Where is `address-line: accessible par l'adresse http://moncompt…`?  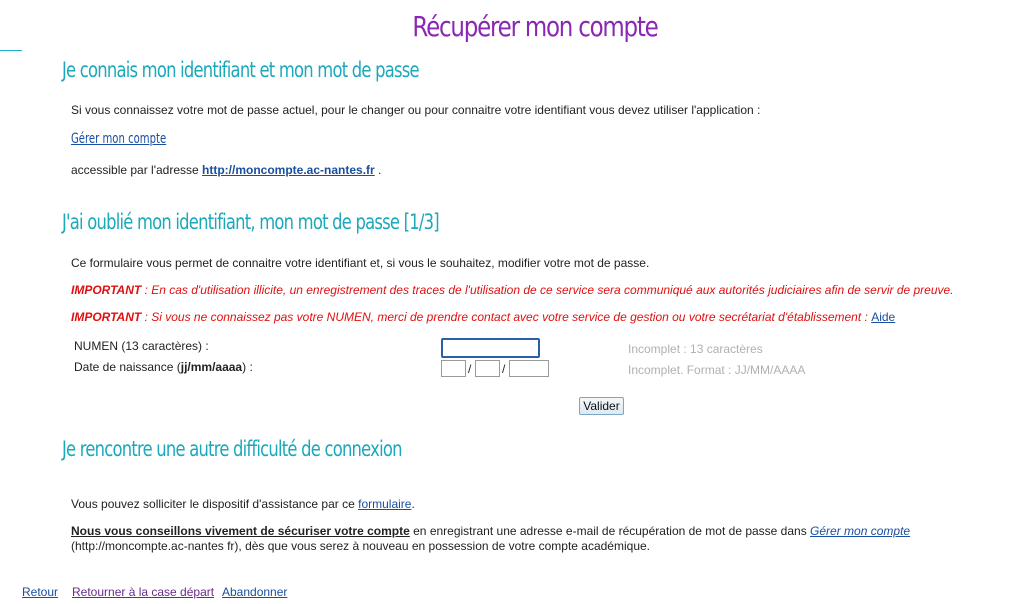 address-line: accessible par l'adresse http://moncompt… is located at coordinates (226, 170).